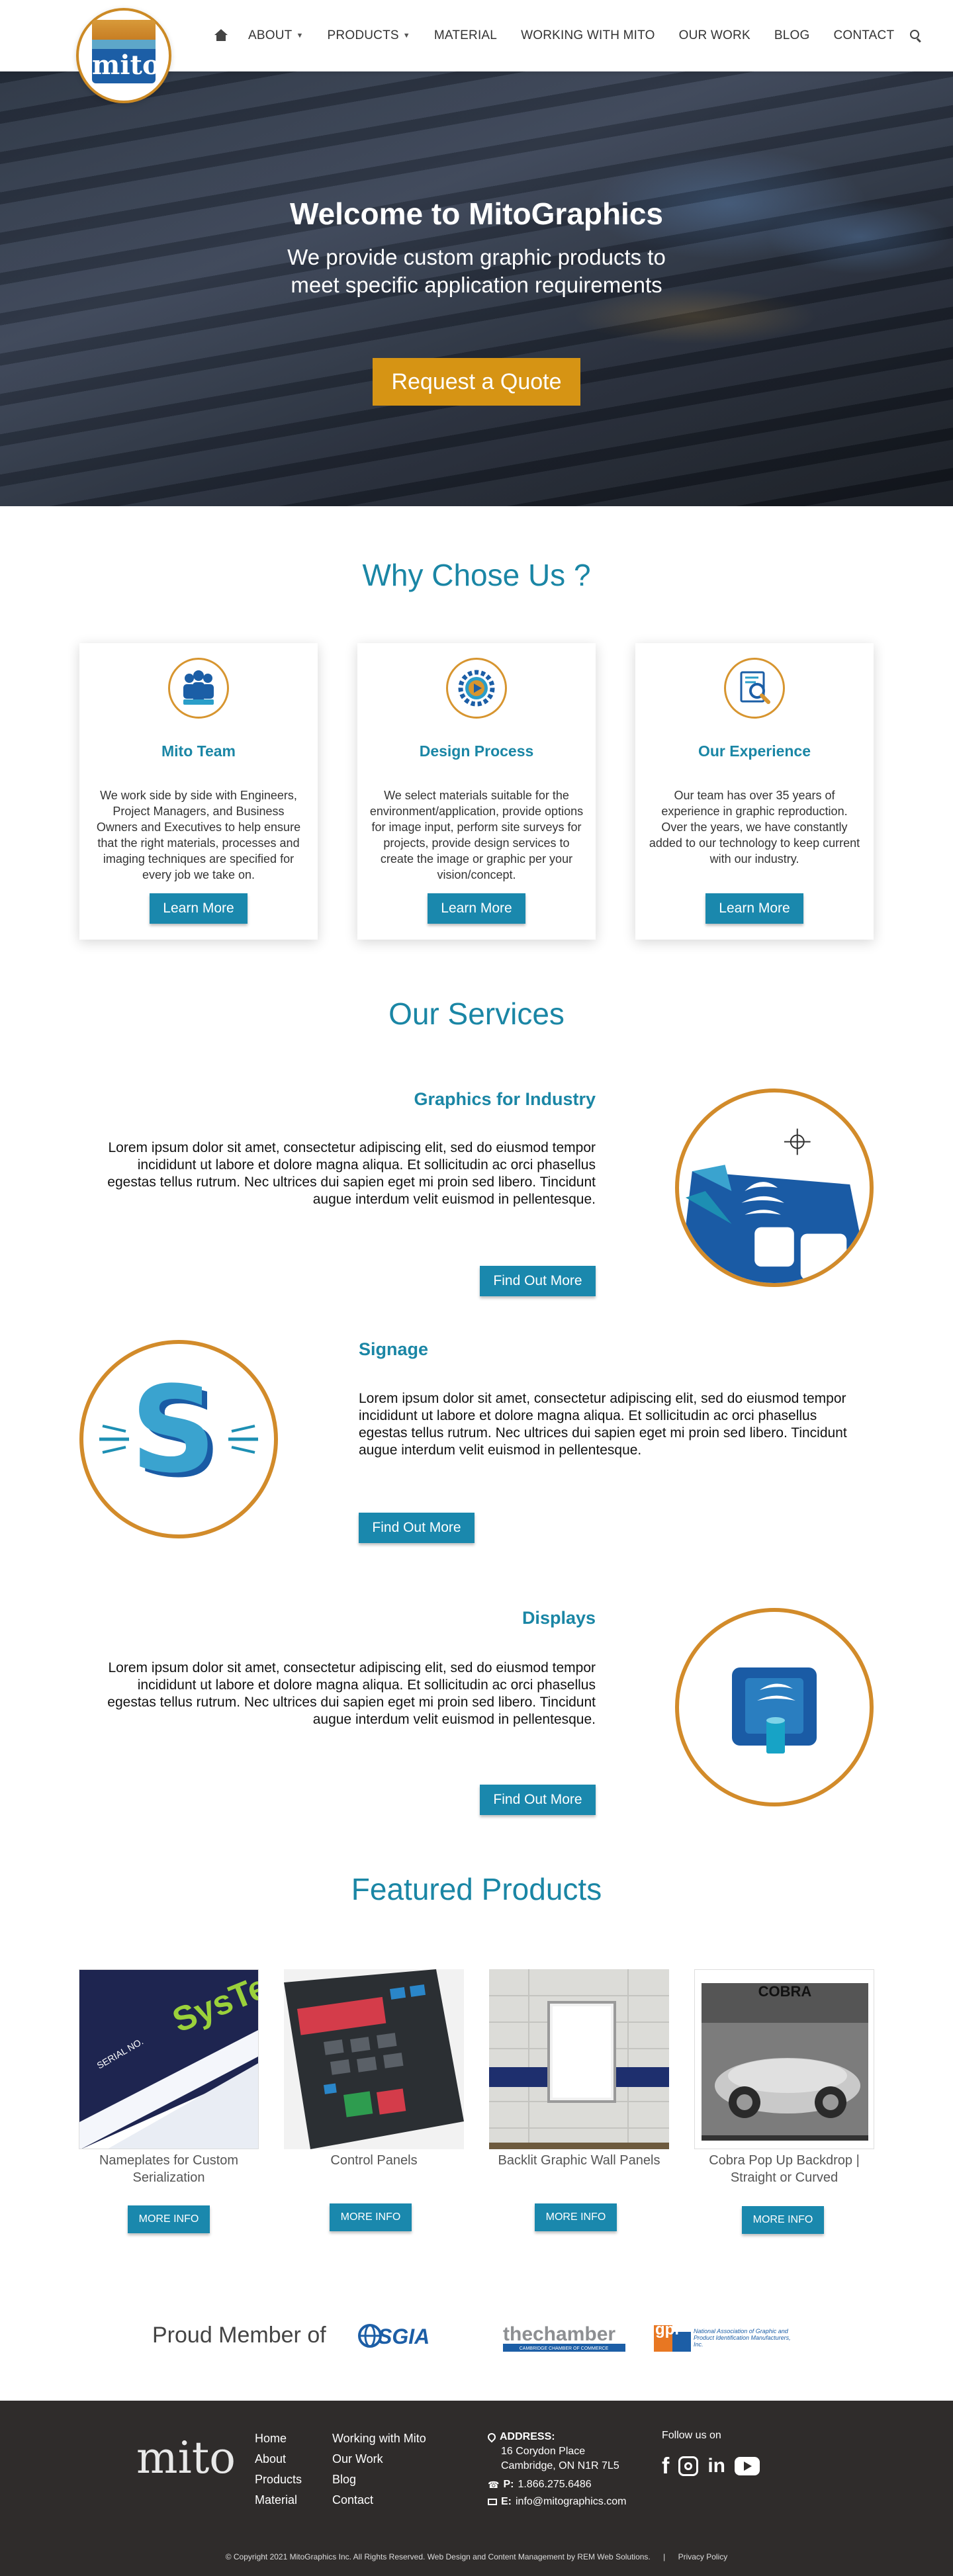 Image resolution: width=953 pixels, height=2576 pixels. What do you see at coordinates (476, 382) in the screenshot?
I see `request-quote-button: Request a Quote` at bounding box center [476, 382].